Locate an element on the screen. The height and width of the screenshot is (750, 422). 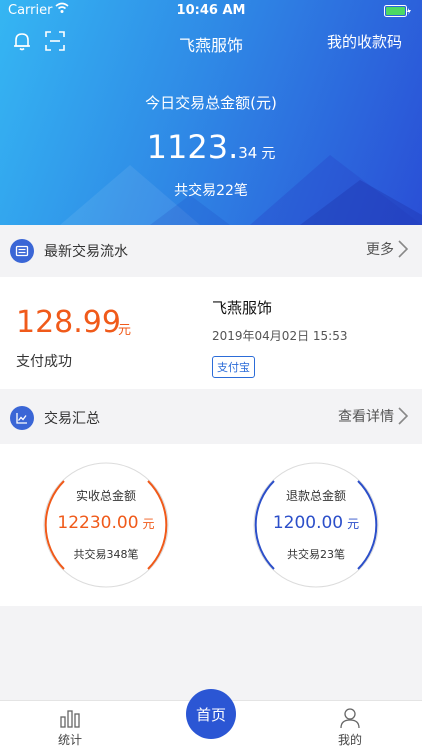
user-icon is located at coordinates (350, 718).